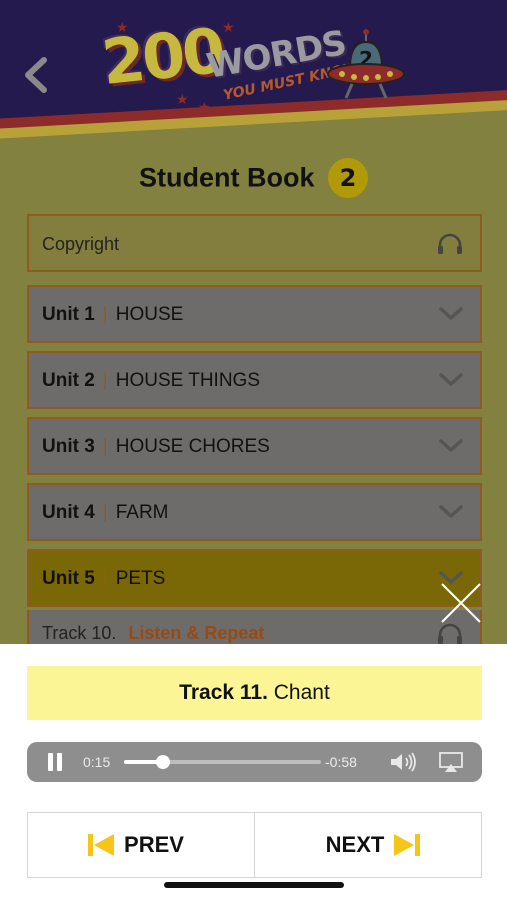 This screenshot has height=900, width=507. What do you see at coordinates (149, 314) in the screenshot?
I see `unit-name: HOUSE` at bounding box center [149, 314].